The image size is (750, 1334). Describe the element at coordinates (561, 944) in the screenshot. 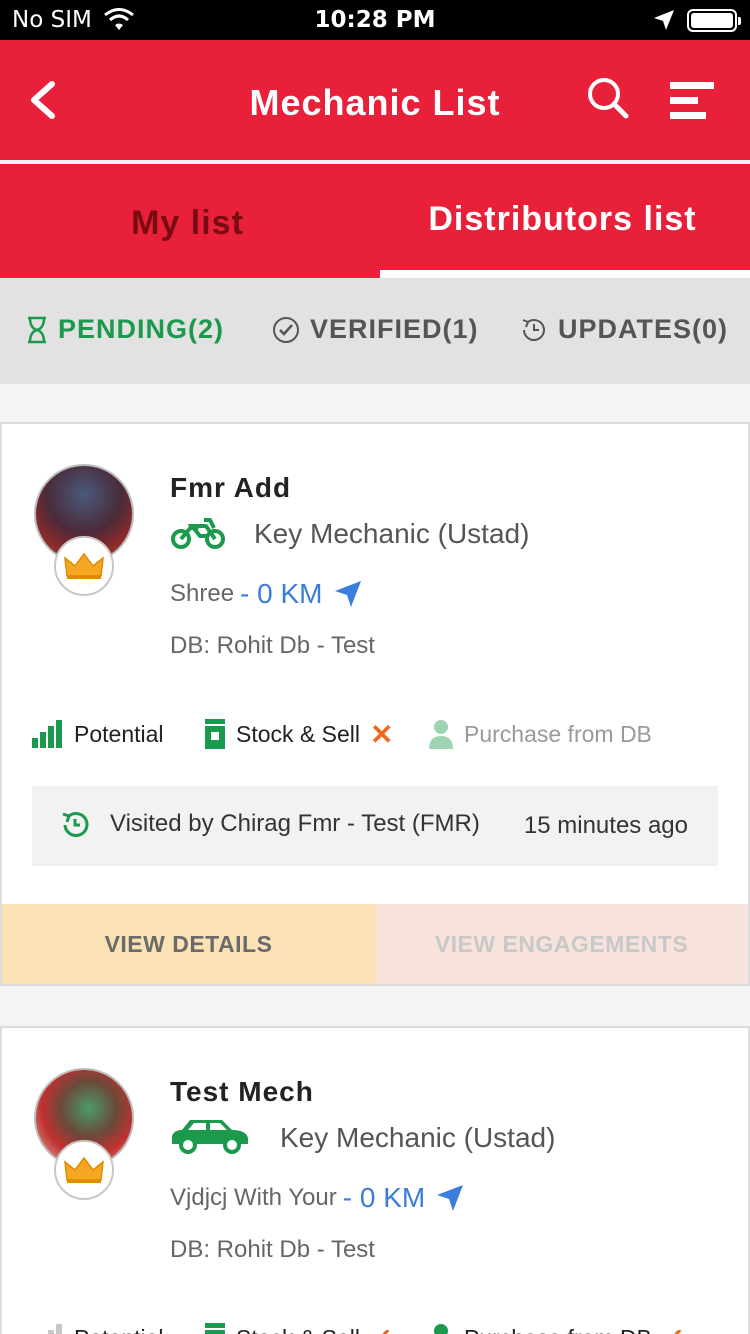

I see `view-engagements-button: VIEW ENGAGEMENTS` at that location.